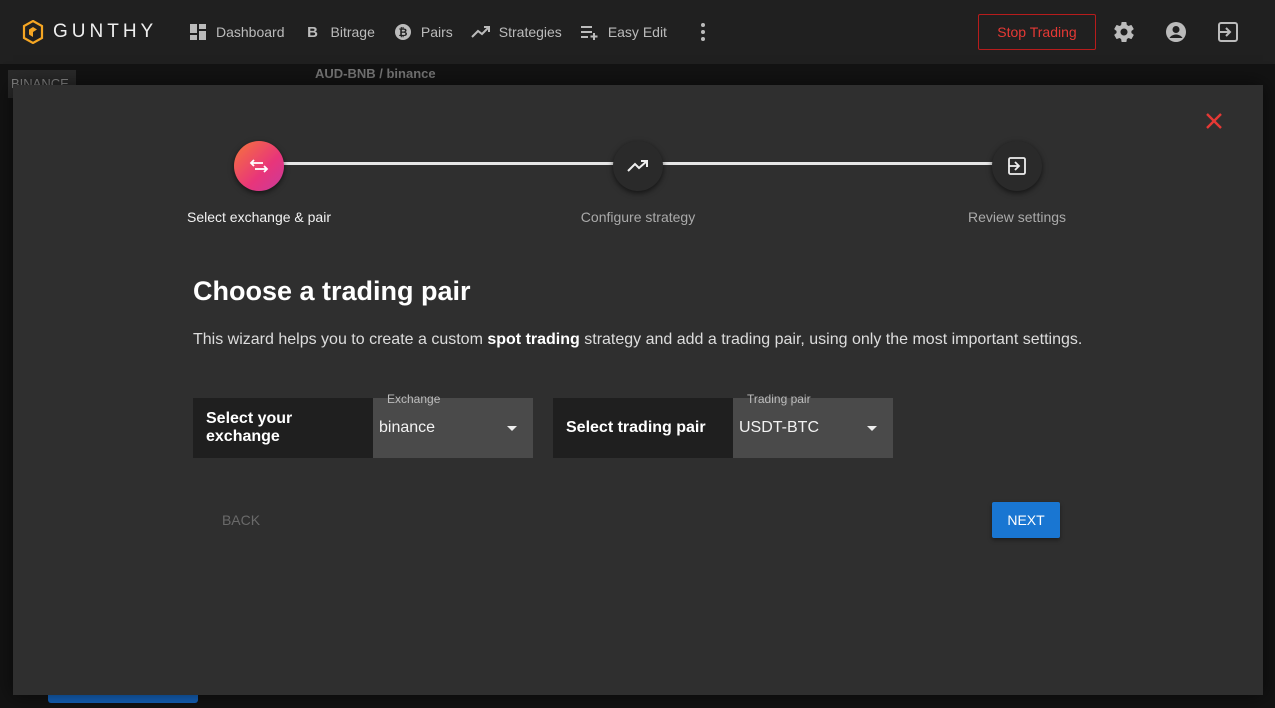 The width and height of the screenshot is (1275, 708). I want to click on pair-float-label: Trading pair, so click(779, 399).